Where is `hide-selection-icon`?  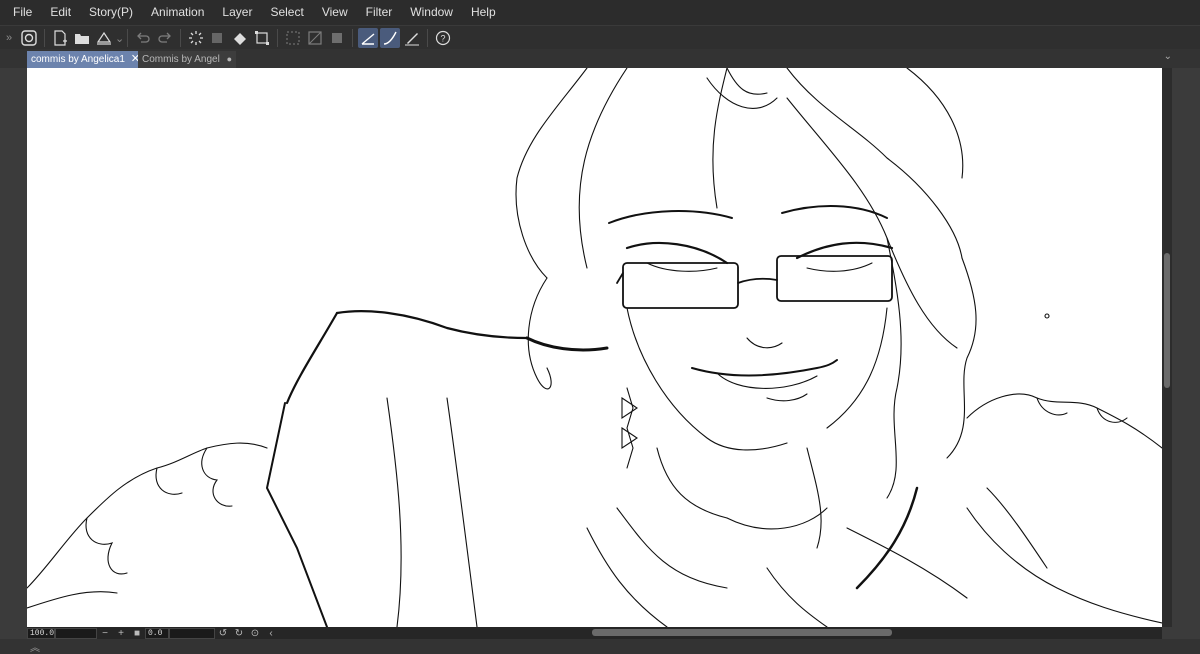
hide-selection-icon is located at coordinates (293, 38).